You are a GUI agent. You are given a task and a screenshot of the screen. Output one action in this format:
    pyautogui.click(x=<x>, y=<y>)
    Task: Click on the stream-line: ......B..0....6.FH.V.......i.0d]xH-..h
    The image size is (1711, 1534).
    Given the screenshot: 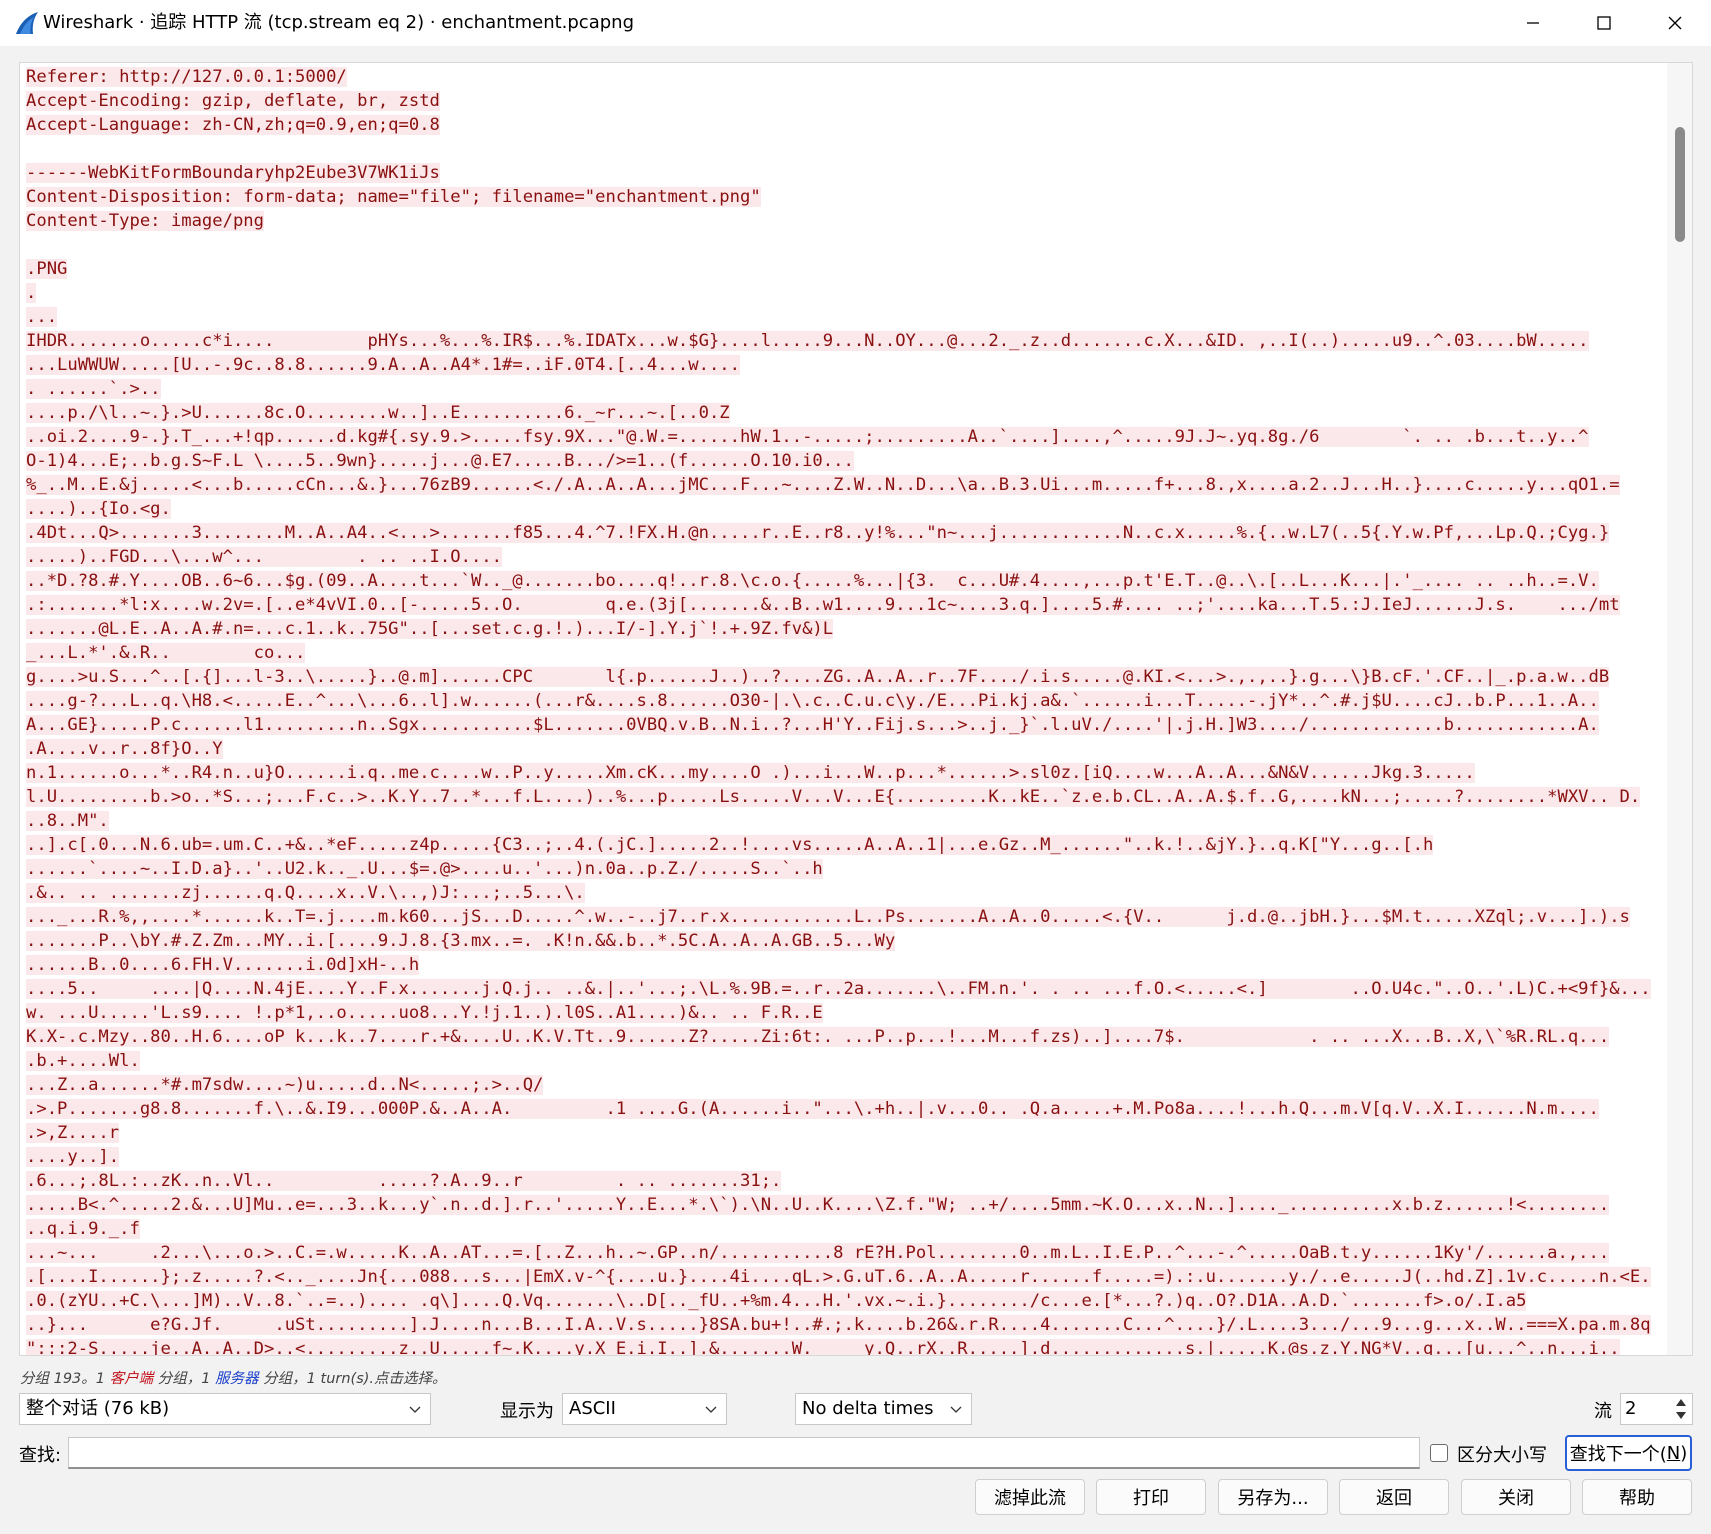 What is the action you would take?
    pyautogui.click(x=844, y=965)
    